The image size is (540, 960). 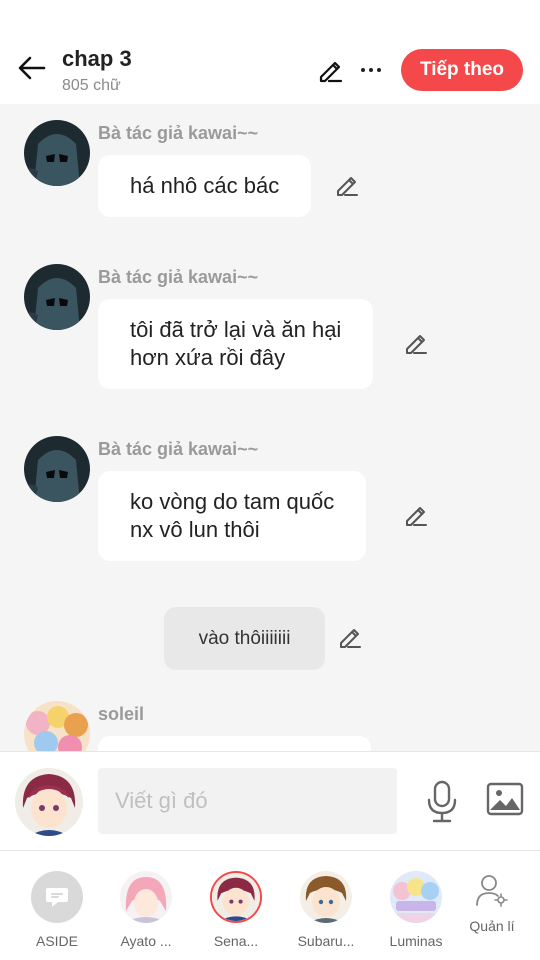 I want to click on more-options-button, so click(x=371, y=70).